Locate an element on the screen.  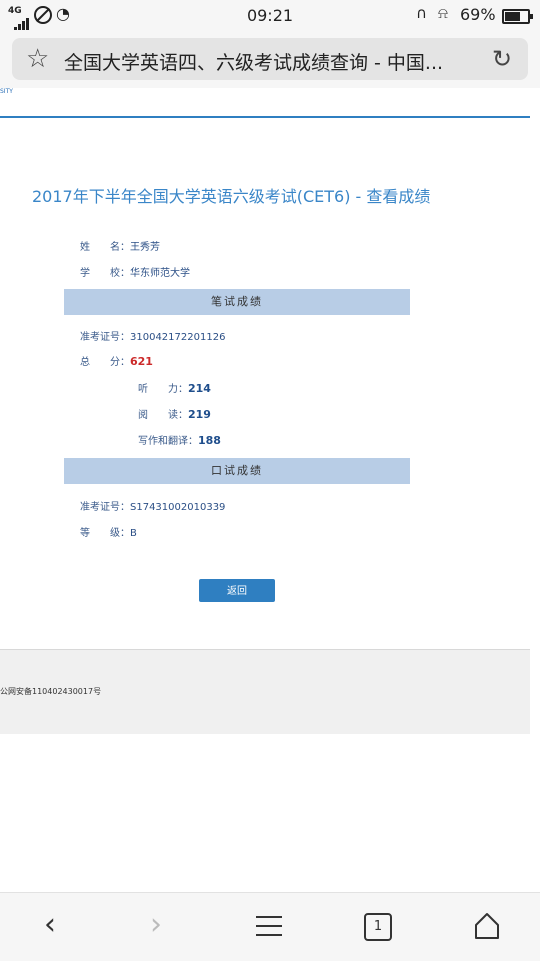
tabs-button: 1 is located at coordinates (378, 927).